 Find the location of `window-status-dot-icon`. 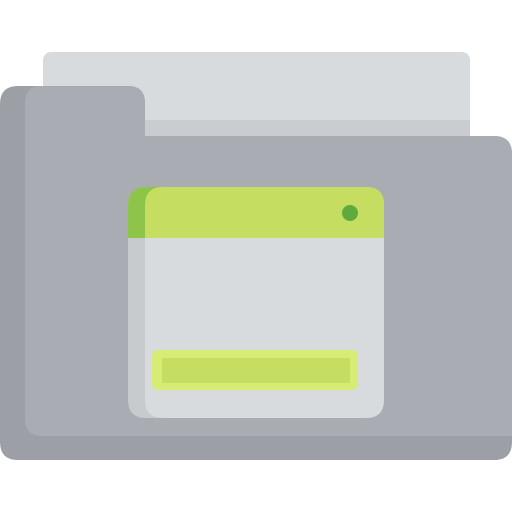

window-status-dot-icon is located at coordinates (350, 213).